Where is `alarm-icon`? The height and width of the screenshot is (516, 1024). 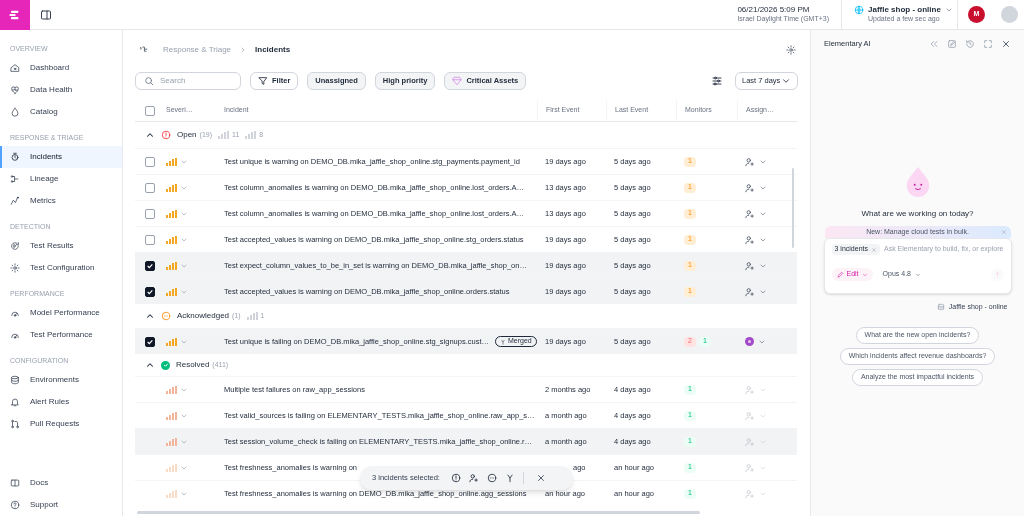 alarm-icon is located at coordinates (15, 157).